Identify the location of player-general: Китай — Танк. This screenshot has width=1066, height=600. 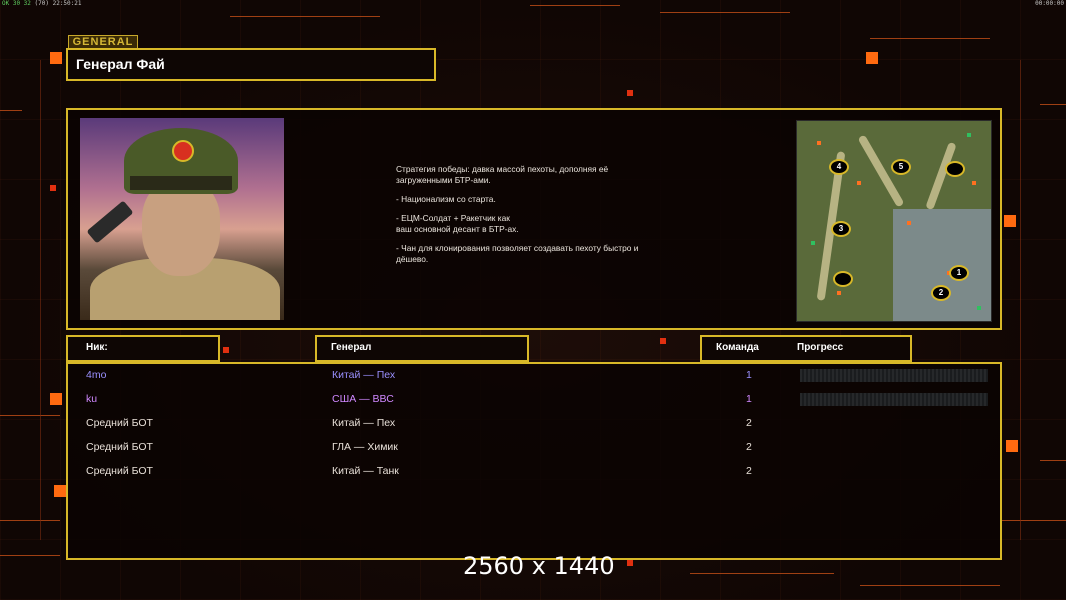
(365, 471).